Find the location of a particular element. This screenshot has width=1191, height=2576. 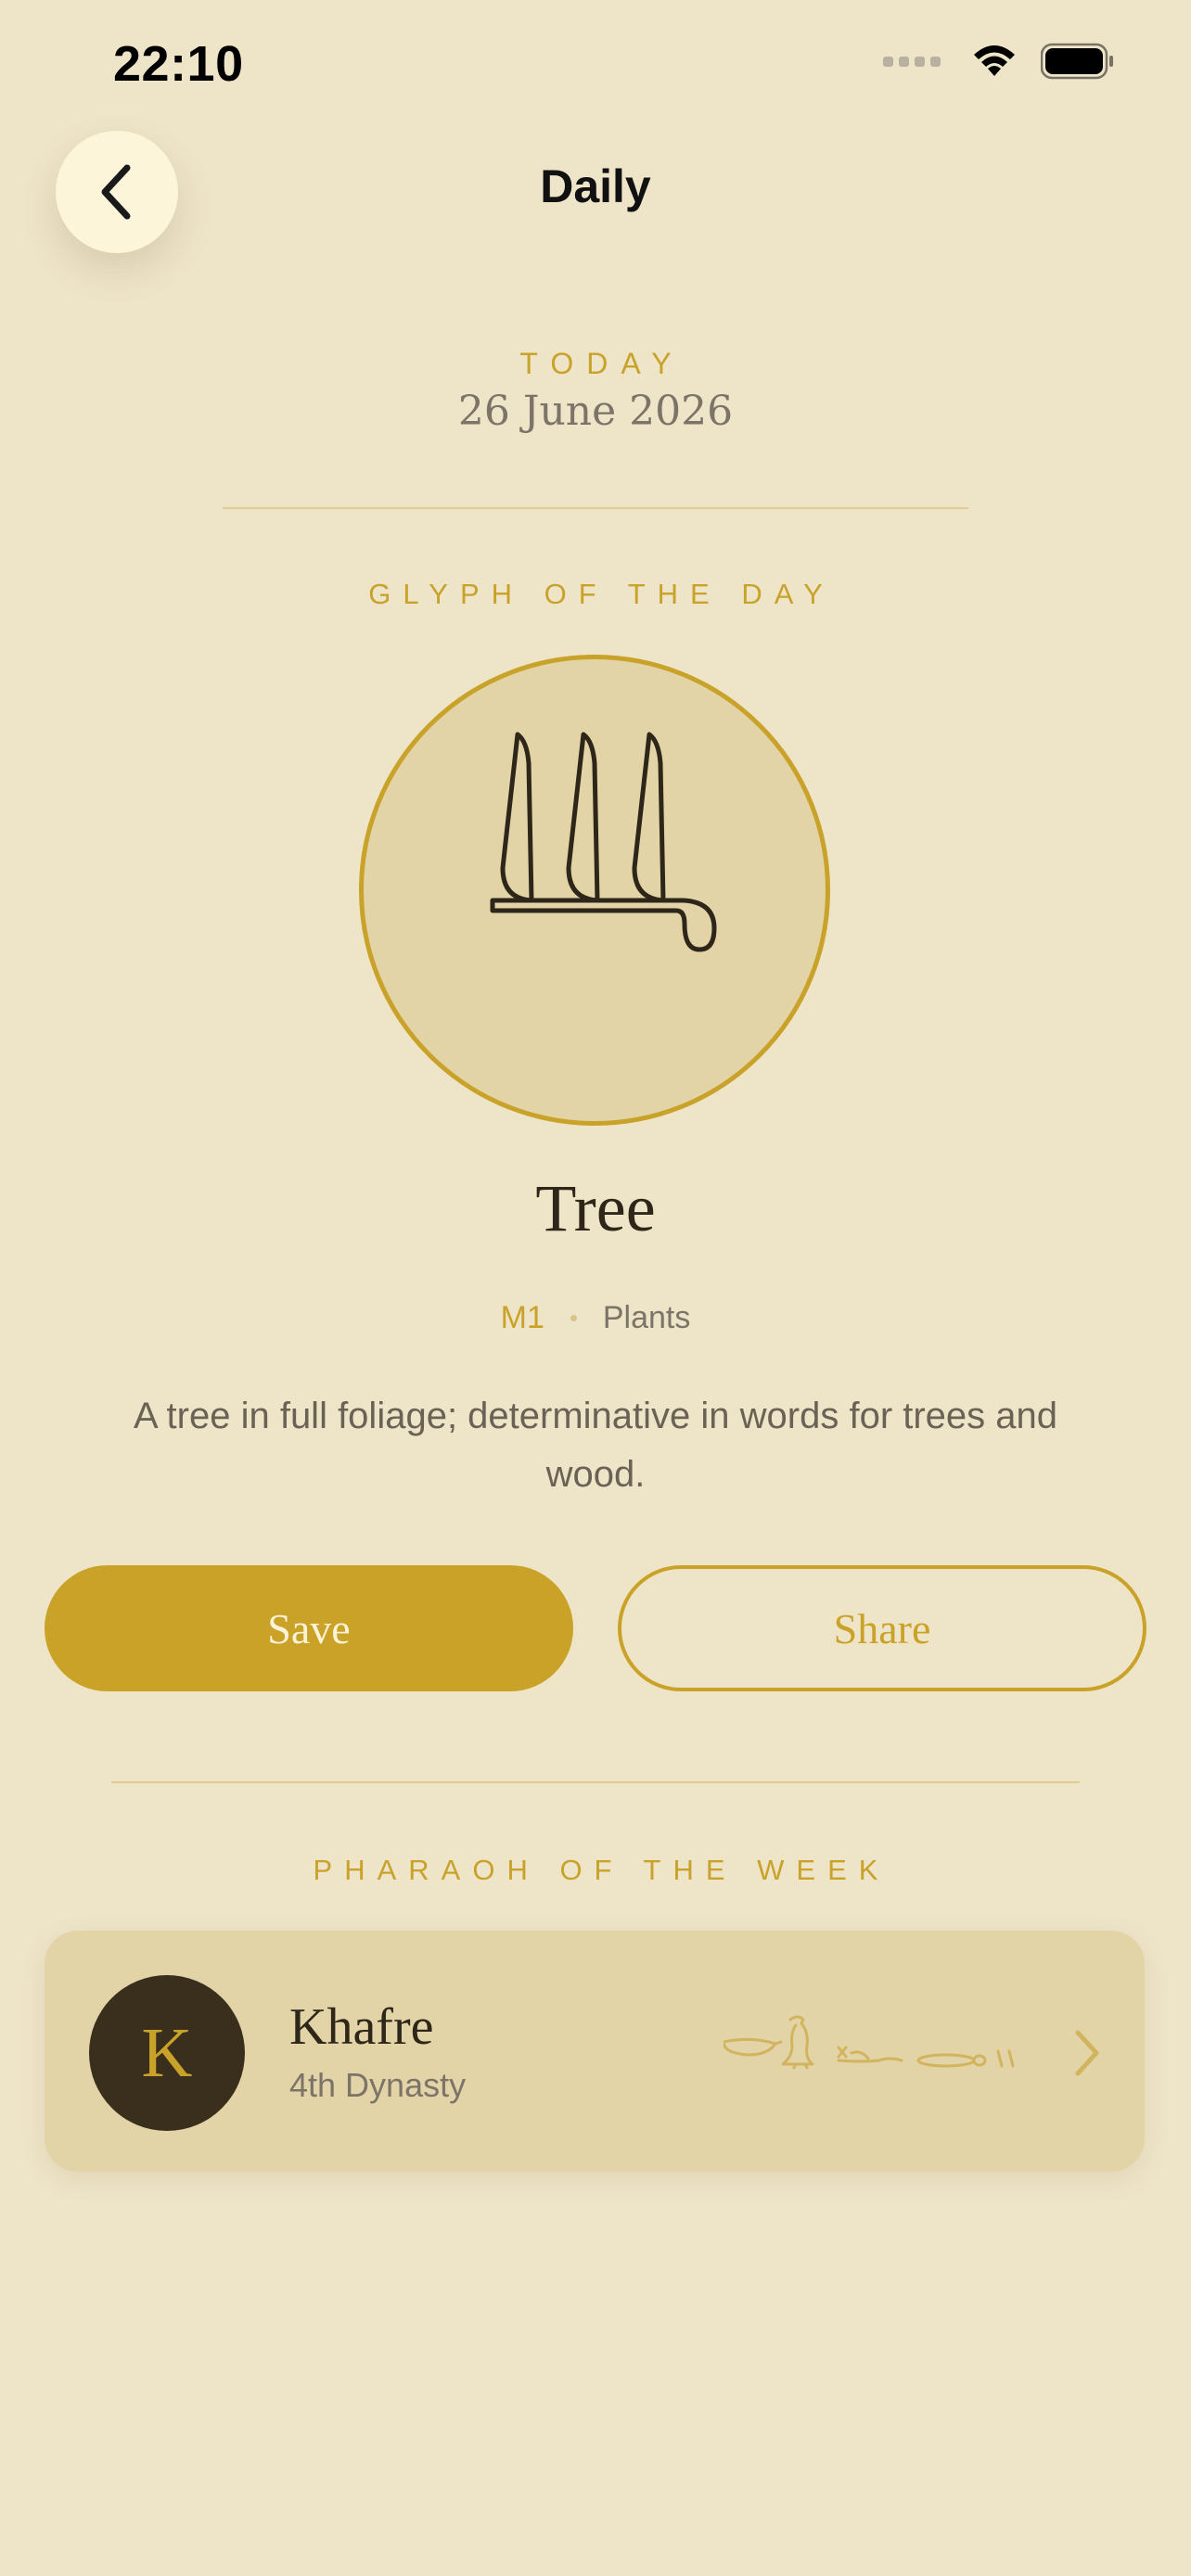

avatar: K is located at coordinates (167, 2053).